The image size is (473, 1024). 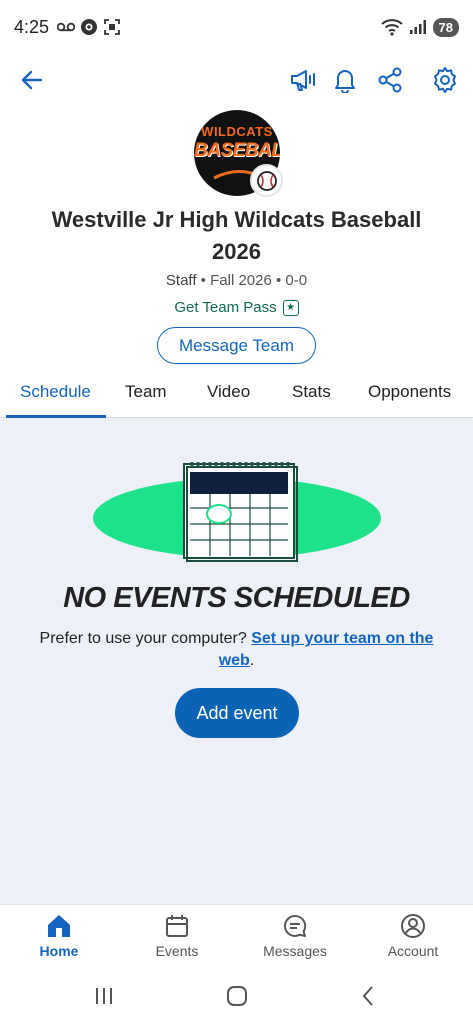 What do you see at coordinates (59, 951) in the screenshot?
I see `nav-home-label: Home` at bounding box center [59, 951].